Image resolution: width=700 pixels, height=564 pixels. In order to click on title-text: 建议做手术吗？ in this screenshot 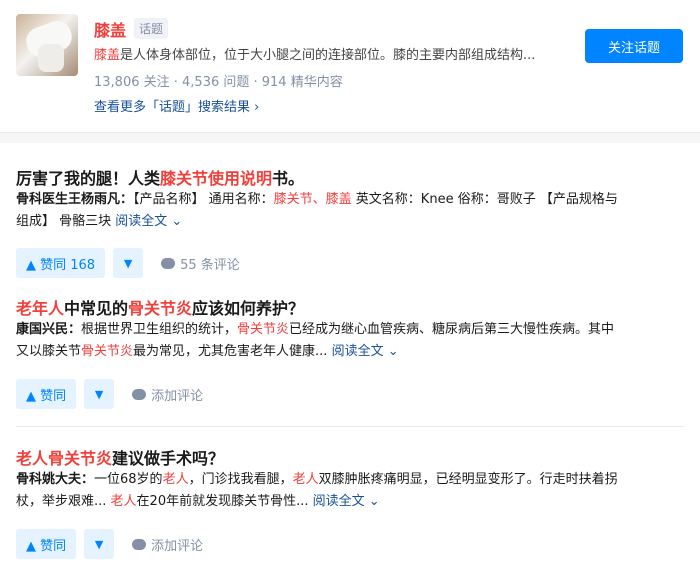, I will do `click(168, 458)`.